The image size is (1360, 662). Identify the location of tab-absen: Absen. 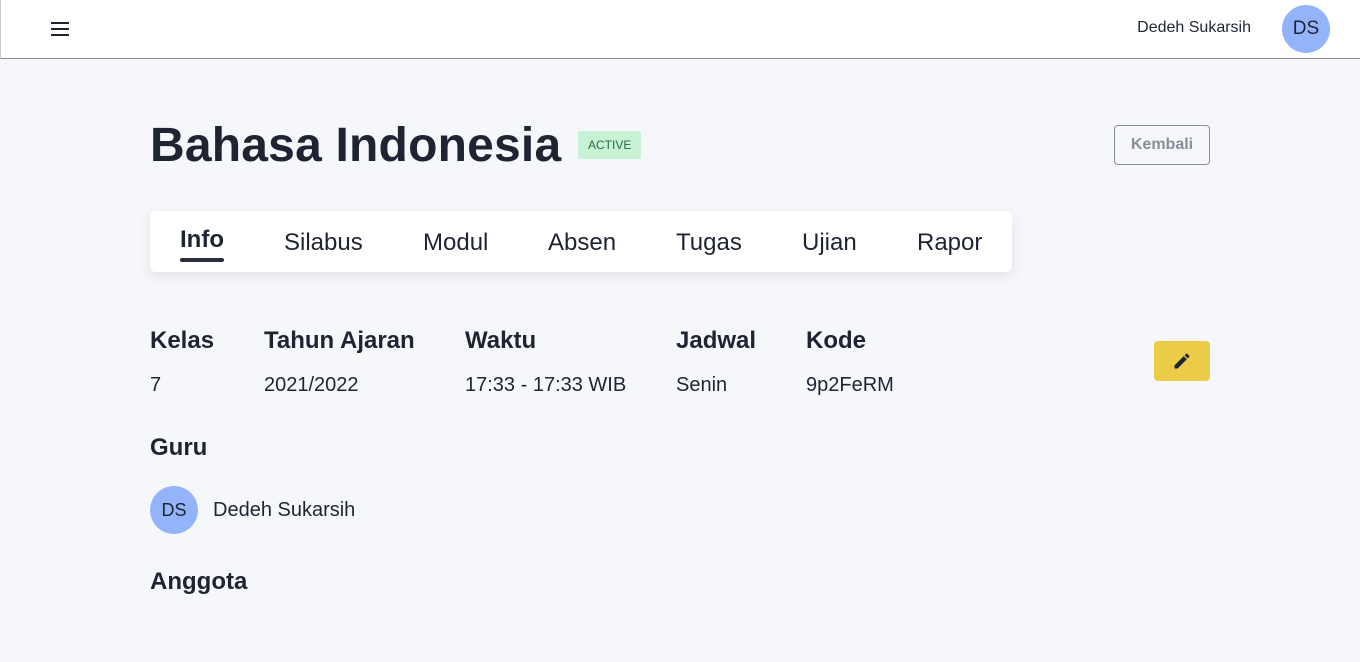
(588, 241).